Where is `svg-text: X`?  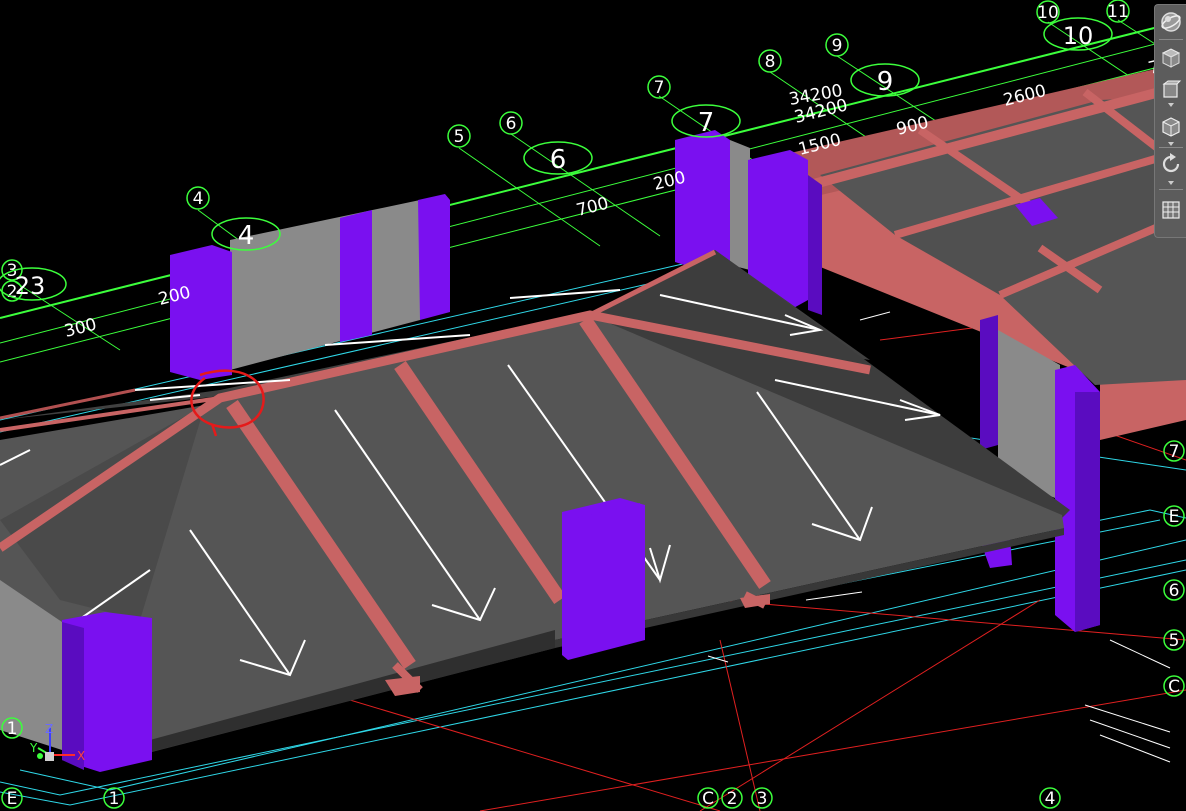 svg-text: X is located at coordinates (81, 756).